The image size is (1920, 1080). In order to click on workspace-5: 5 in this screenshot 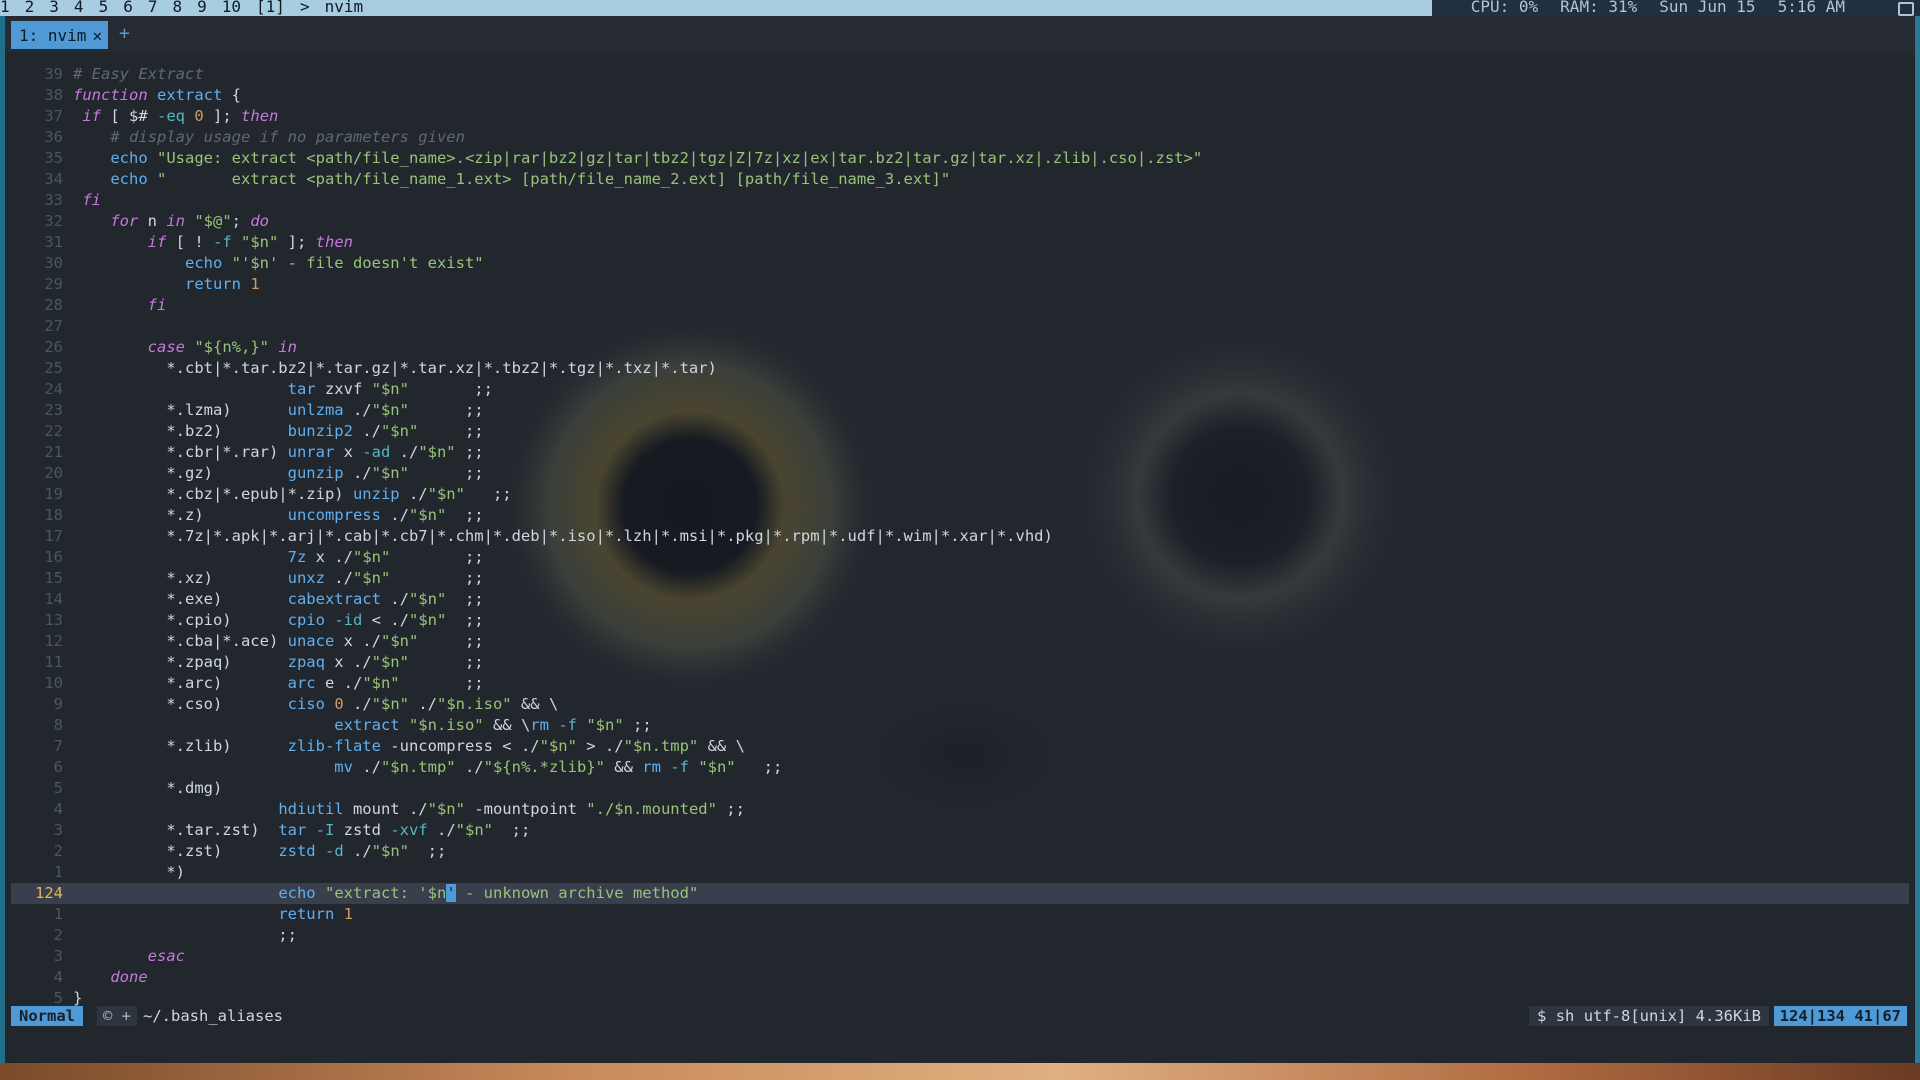, I will do `click(104, 8)`.